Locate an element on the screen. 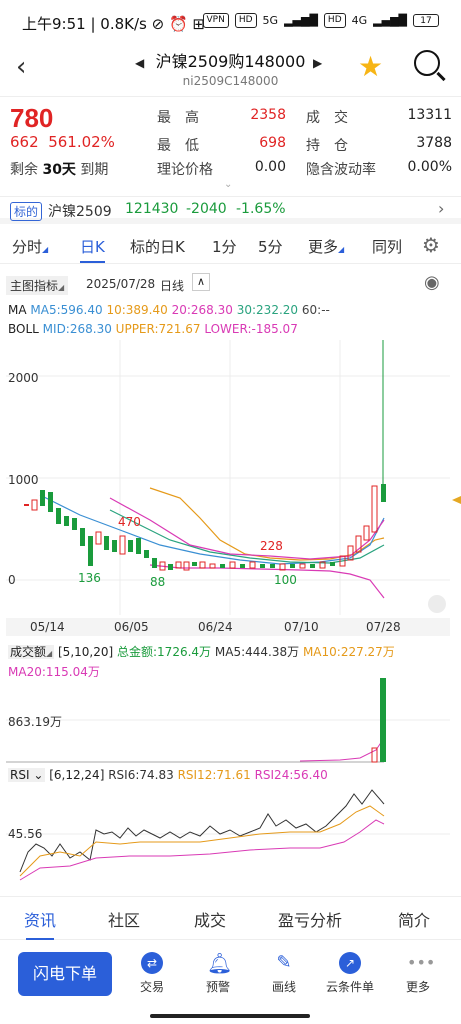 Image resolution: width=461 pixels, height=1024 pixels. prev-contract-icon: ◀ is located at coordinates (139, 63).